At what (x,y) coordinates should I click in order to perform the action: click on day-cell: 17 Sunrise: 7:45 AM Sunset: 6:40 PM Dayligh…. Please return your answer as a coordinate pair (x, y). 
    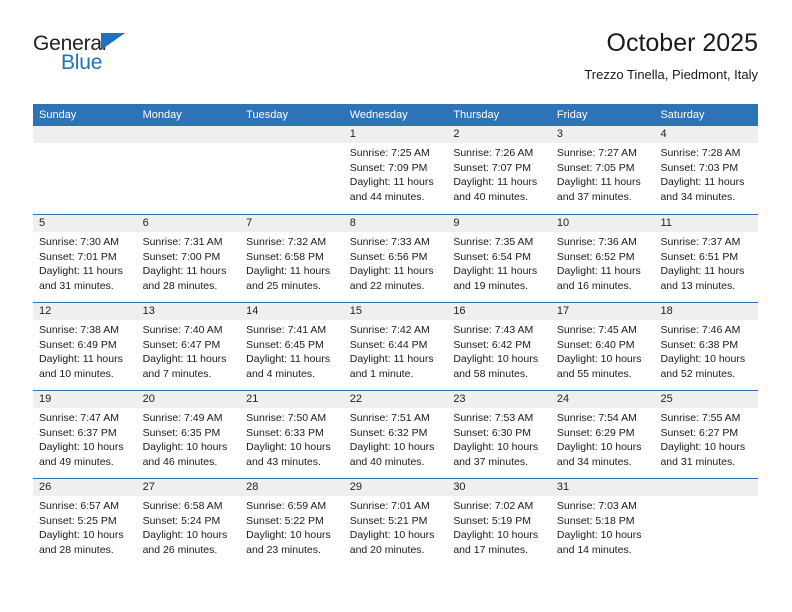
    Looking at the image, I should click on (602, 346).